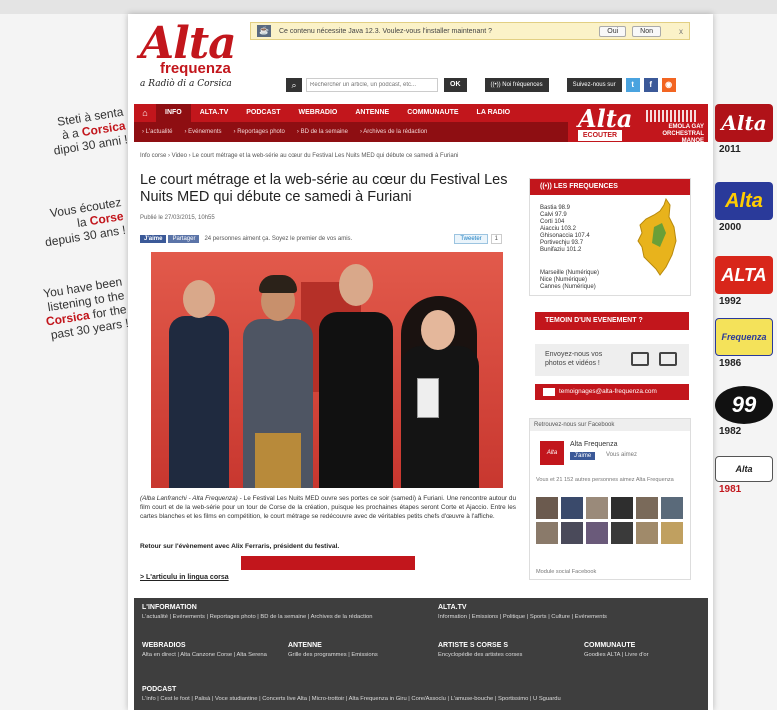 The width and height of the screenshot is (777, 710). I want to click on follow-us-button: Suivez-nous sur, so click(594, 85).